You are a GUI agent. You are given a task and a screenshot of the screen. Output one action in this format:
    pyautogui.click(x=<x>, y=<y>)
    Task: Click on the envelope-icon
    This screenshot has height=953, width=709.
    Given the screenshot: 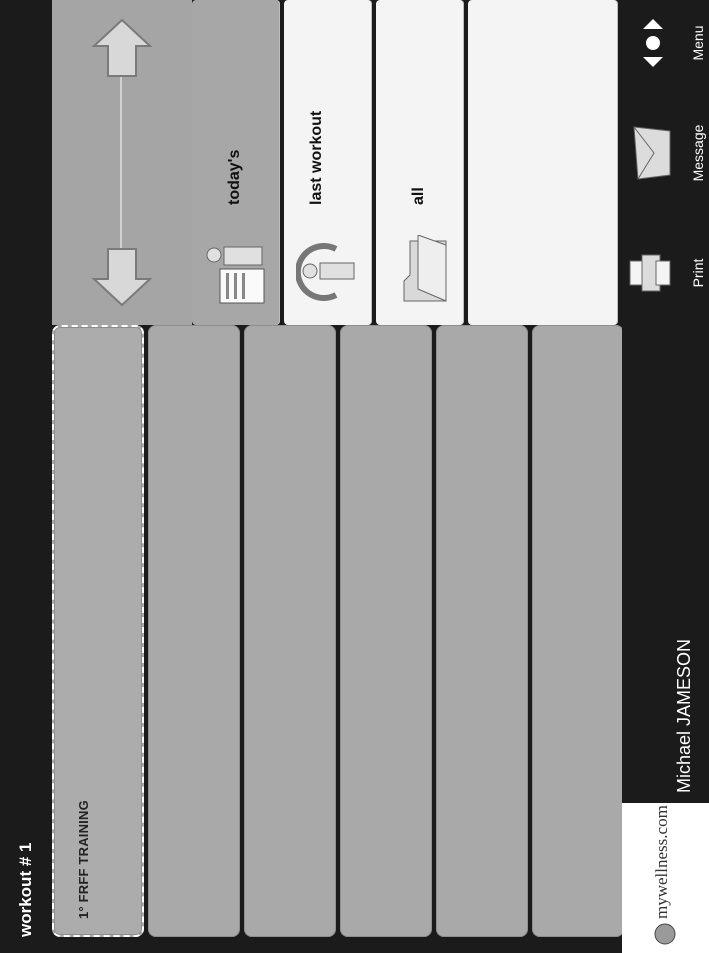 What is the action you would take?
    pyautogui.click(x=652, y=153)
    